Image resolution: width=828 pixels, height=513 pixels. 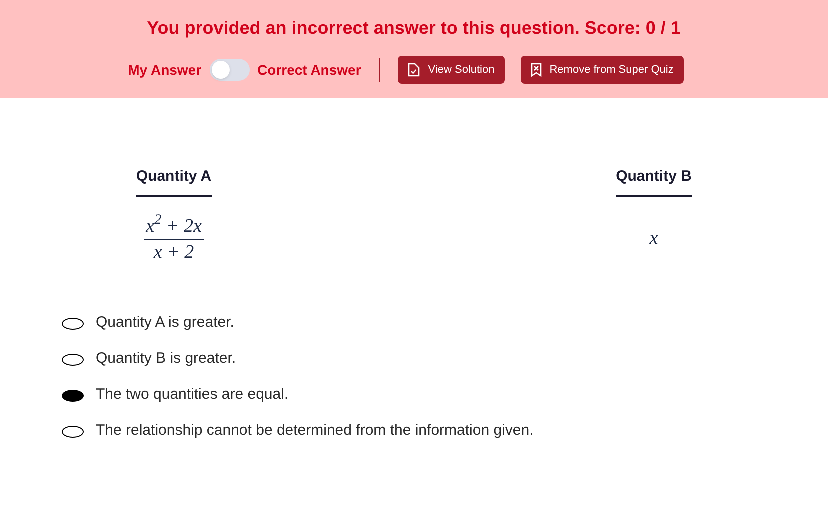 I want to click on result-message: You provided an incorrect answer to this question. Score: 0 / 1, so click(x=414, y=28).